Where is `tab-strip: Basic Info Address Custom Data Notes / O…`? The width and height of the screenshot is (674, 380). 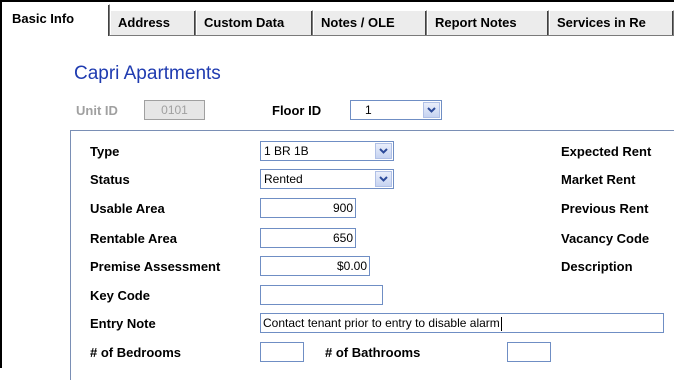
tab-strip: Basic Info Address Custom Data Notes / O… is located at coordinates (339, 18).